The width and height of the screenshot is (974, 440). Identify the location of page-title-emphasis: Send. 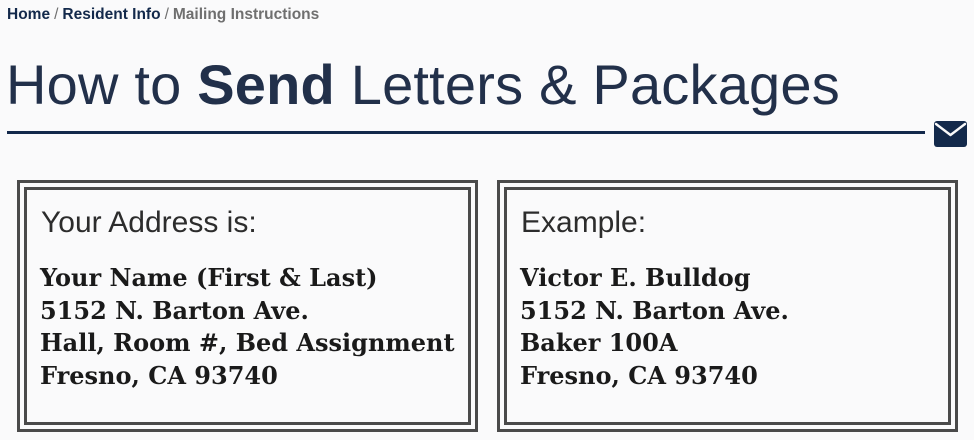
(266, 84).